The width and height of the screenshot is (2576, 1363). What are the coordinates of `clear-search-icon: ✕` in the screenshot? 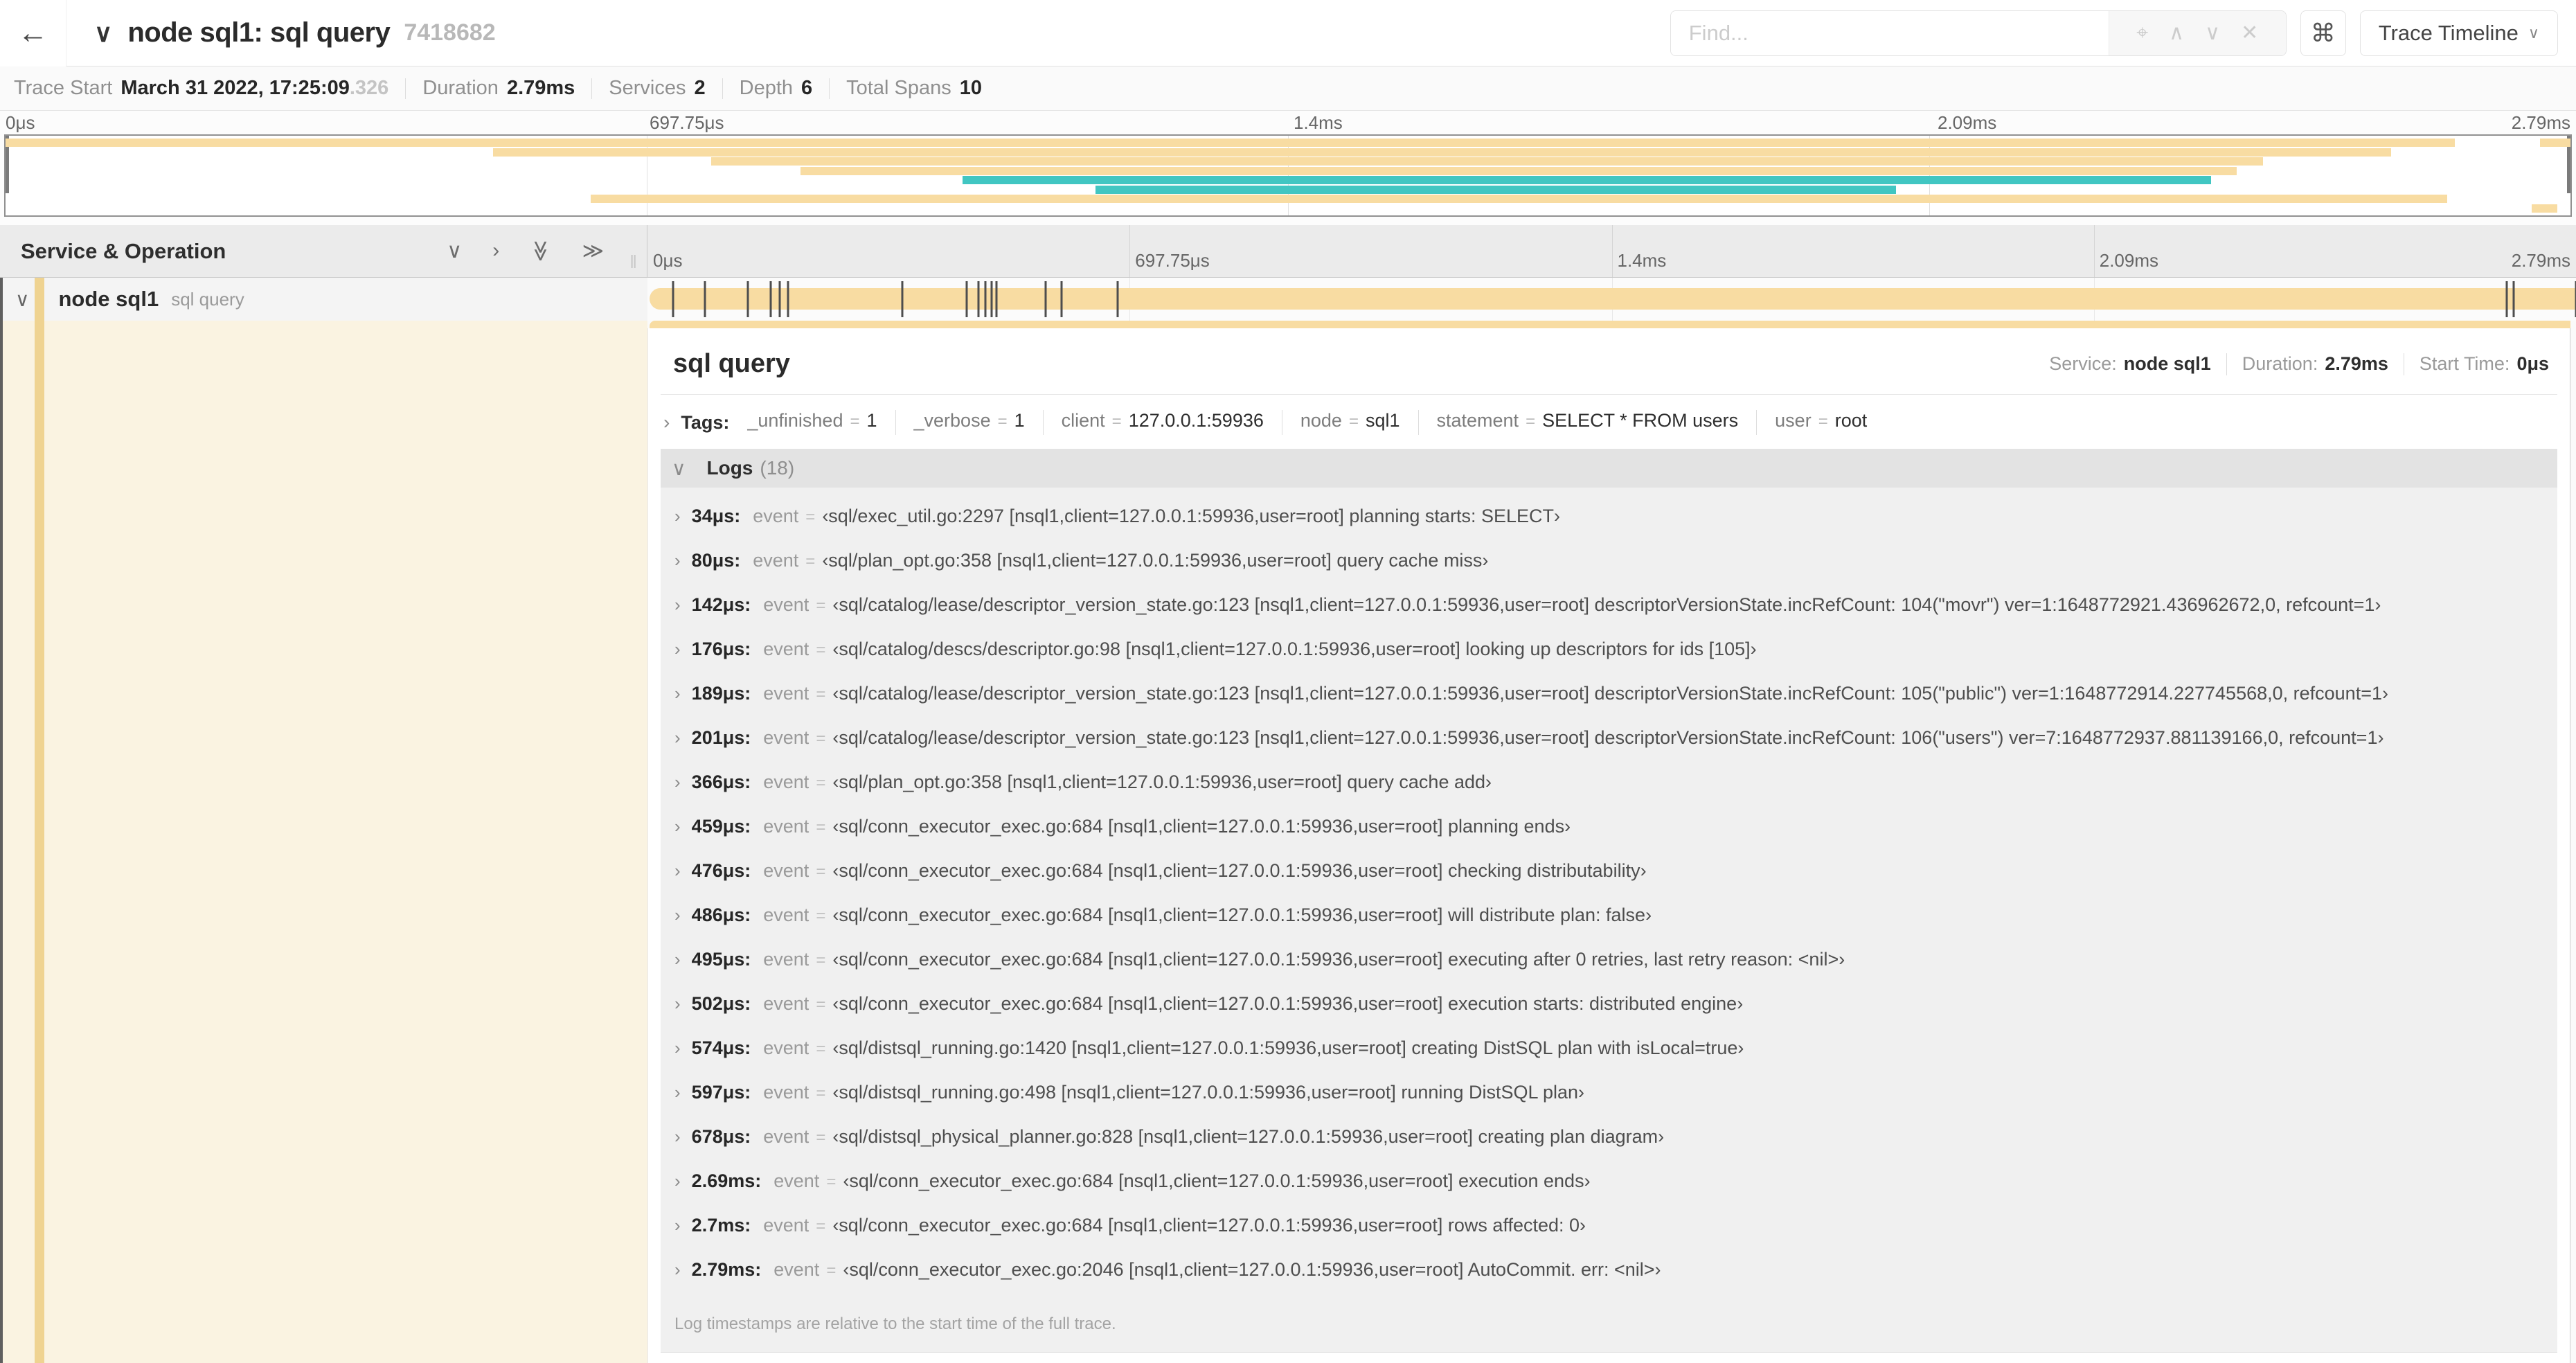 It's located at (2249, 33).